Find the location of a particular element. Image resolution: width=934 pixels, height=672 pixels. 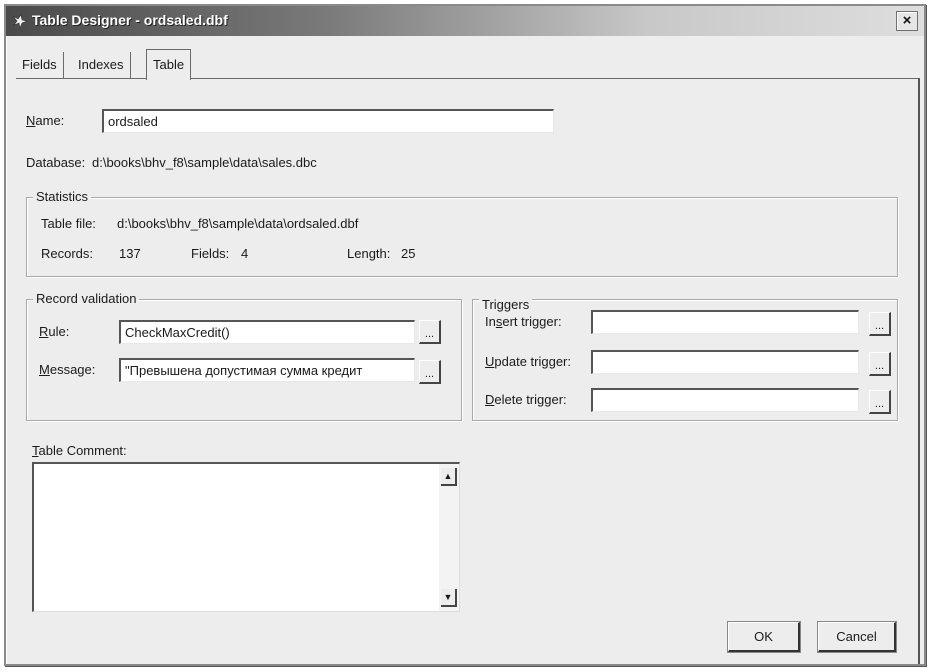

insert-trigger-input is located at coordinates (725, 322).